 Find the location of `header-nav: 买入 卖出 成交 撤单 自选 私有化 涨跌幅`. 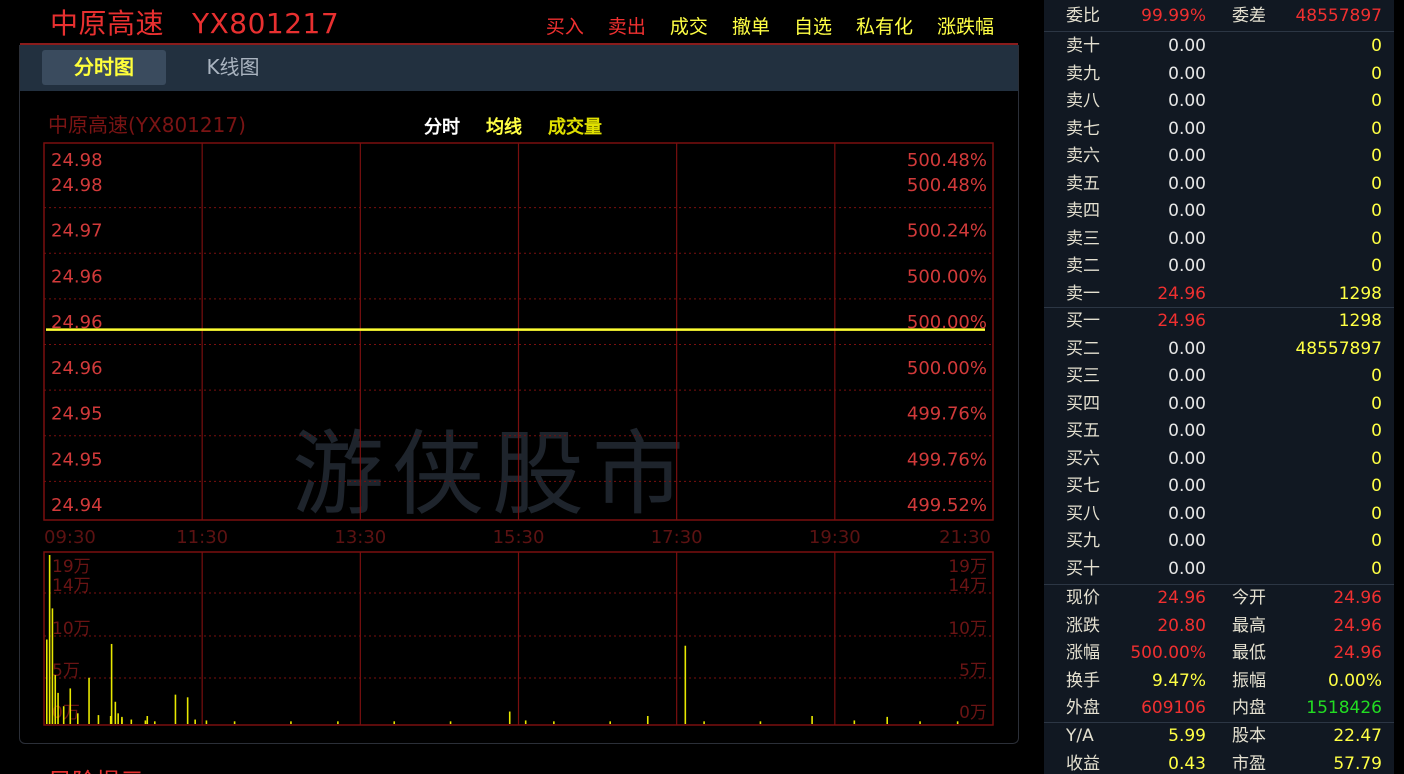

header-nav: 买入 卖出 成交 撤单 自选 私有化 涨跌幅 is located at coordinates (770, 25).